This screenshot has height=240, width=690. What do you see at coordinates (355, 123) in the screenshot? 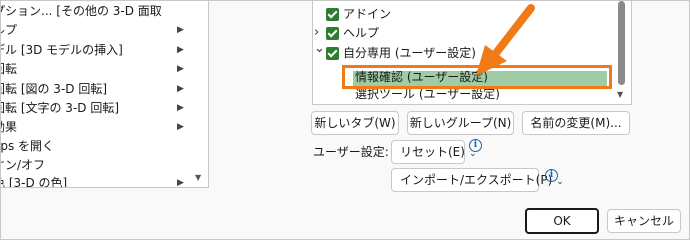
I see `new-tab-button: 新しいタブ(W)` at bounding box center [355, 123].